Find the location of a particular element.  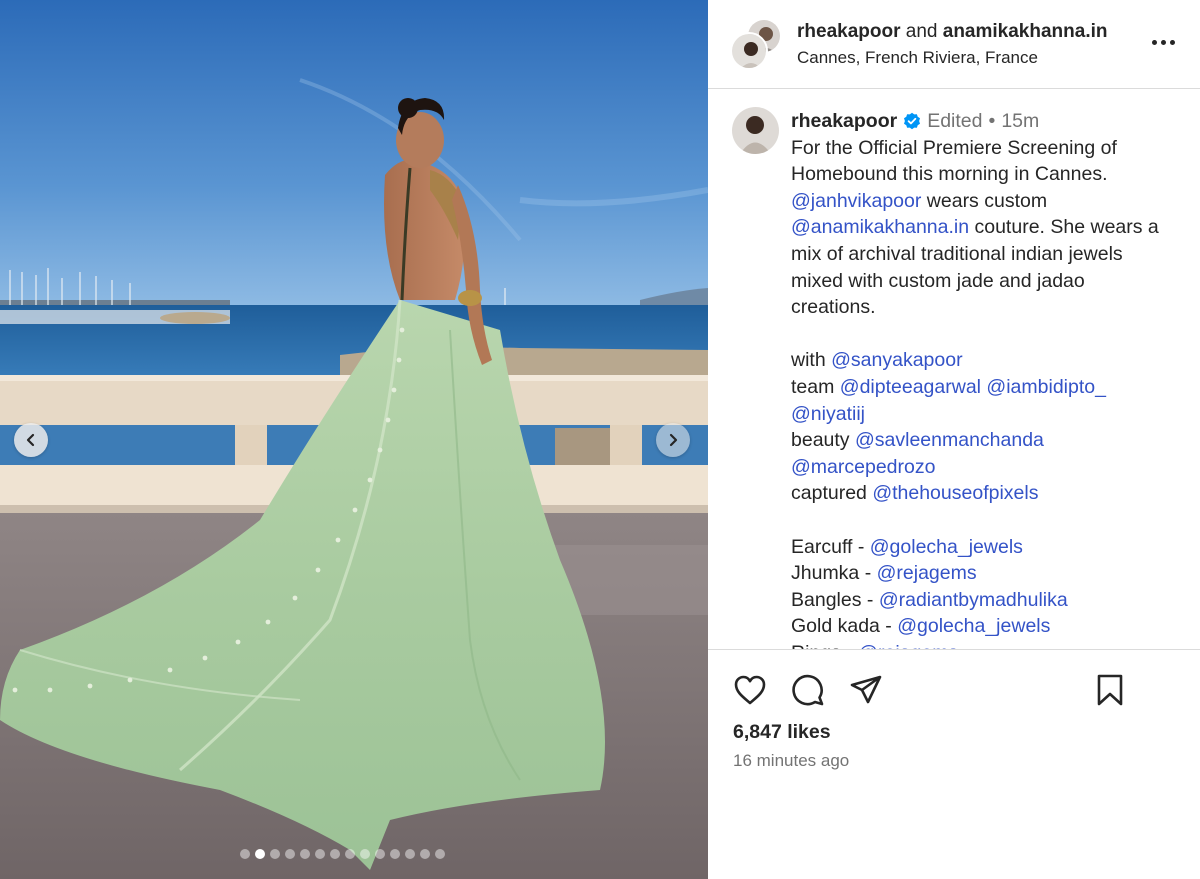

caption-line: @anamikakhanna.in couture. She wears a is located at coordinates (986, 227).